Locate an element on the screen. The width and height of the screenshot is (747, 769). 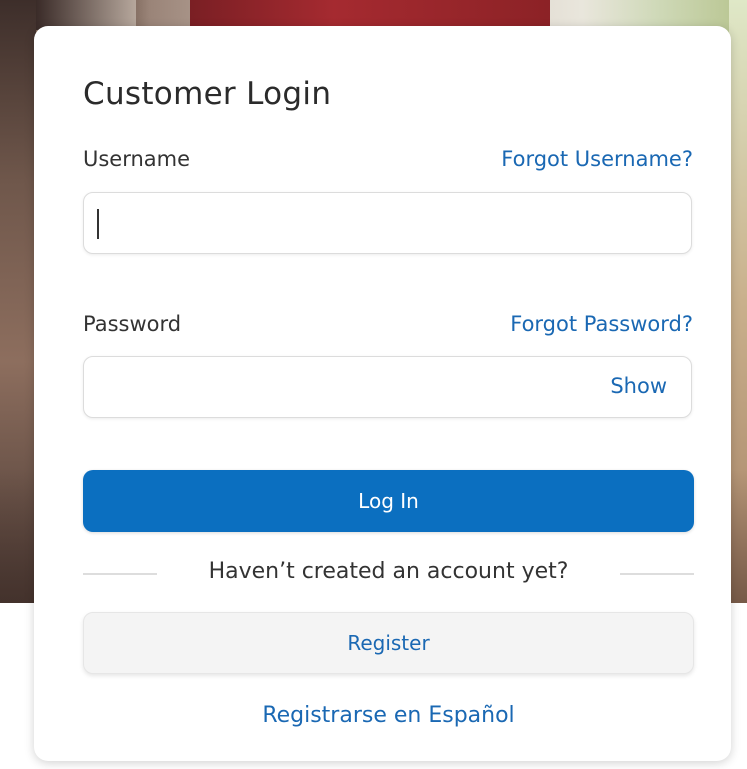
register-button: Register is located at coordinates (388, 643).